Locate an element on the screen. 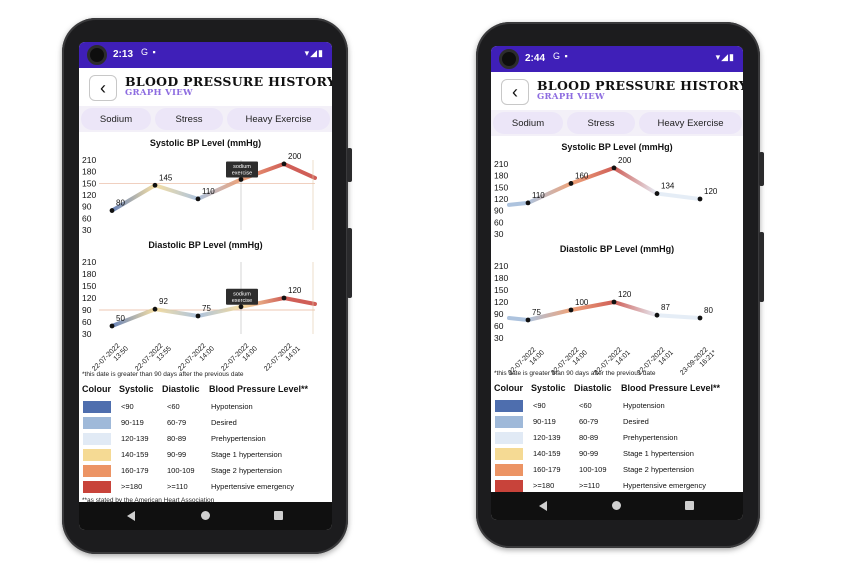  y-tick-label: 180 is located at coordinates (501, 278).